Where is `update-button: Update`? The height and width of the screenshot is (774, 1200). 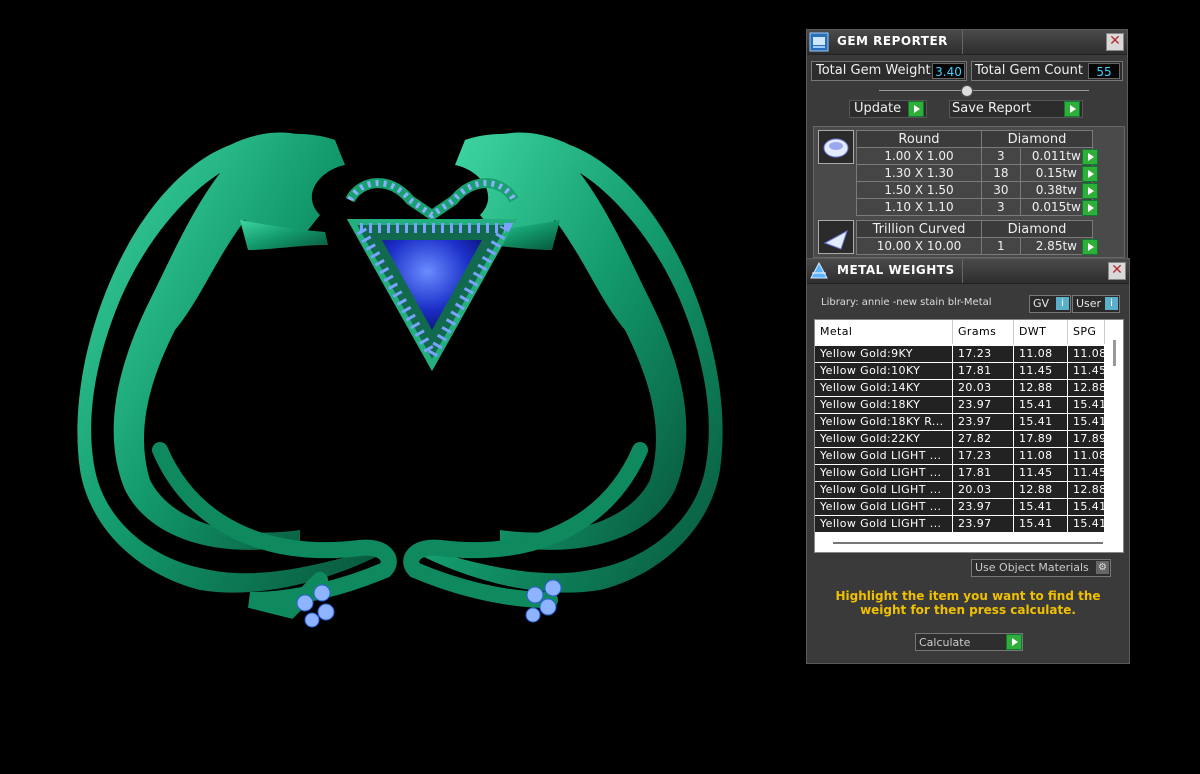 update-button: Update is located at coordinates (888, 109).